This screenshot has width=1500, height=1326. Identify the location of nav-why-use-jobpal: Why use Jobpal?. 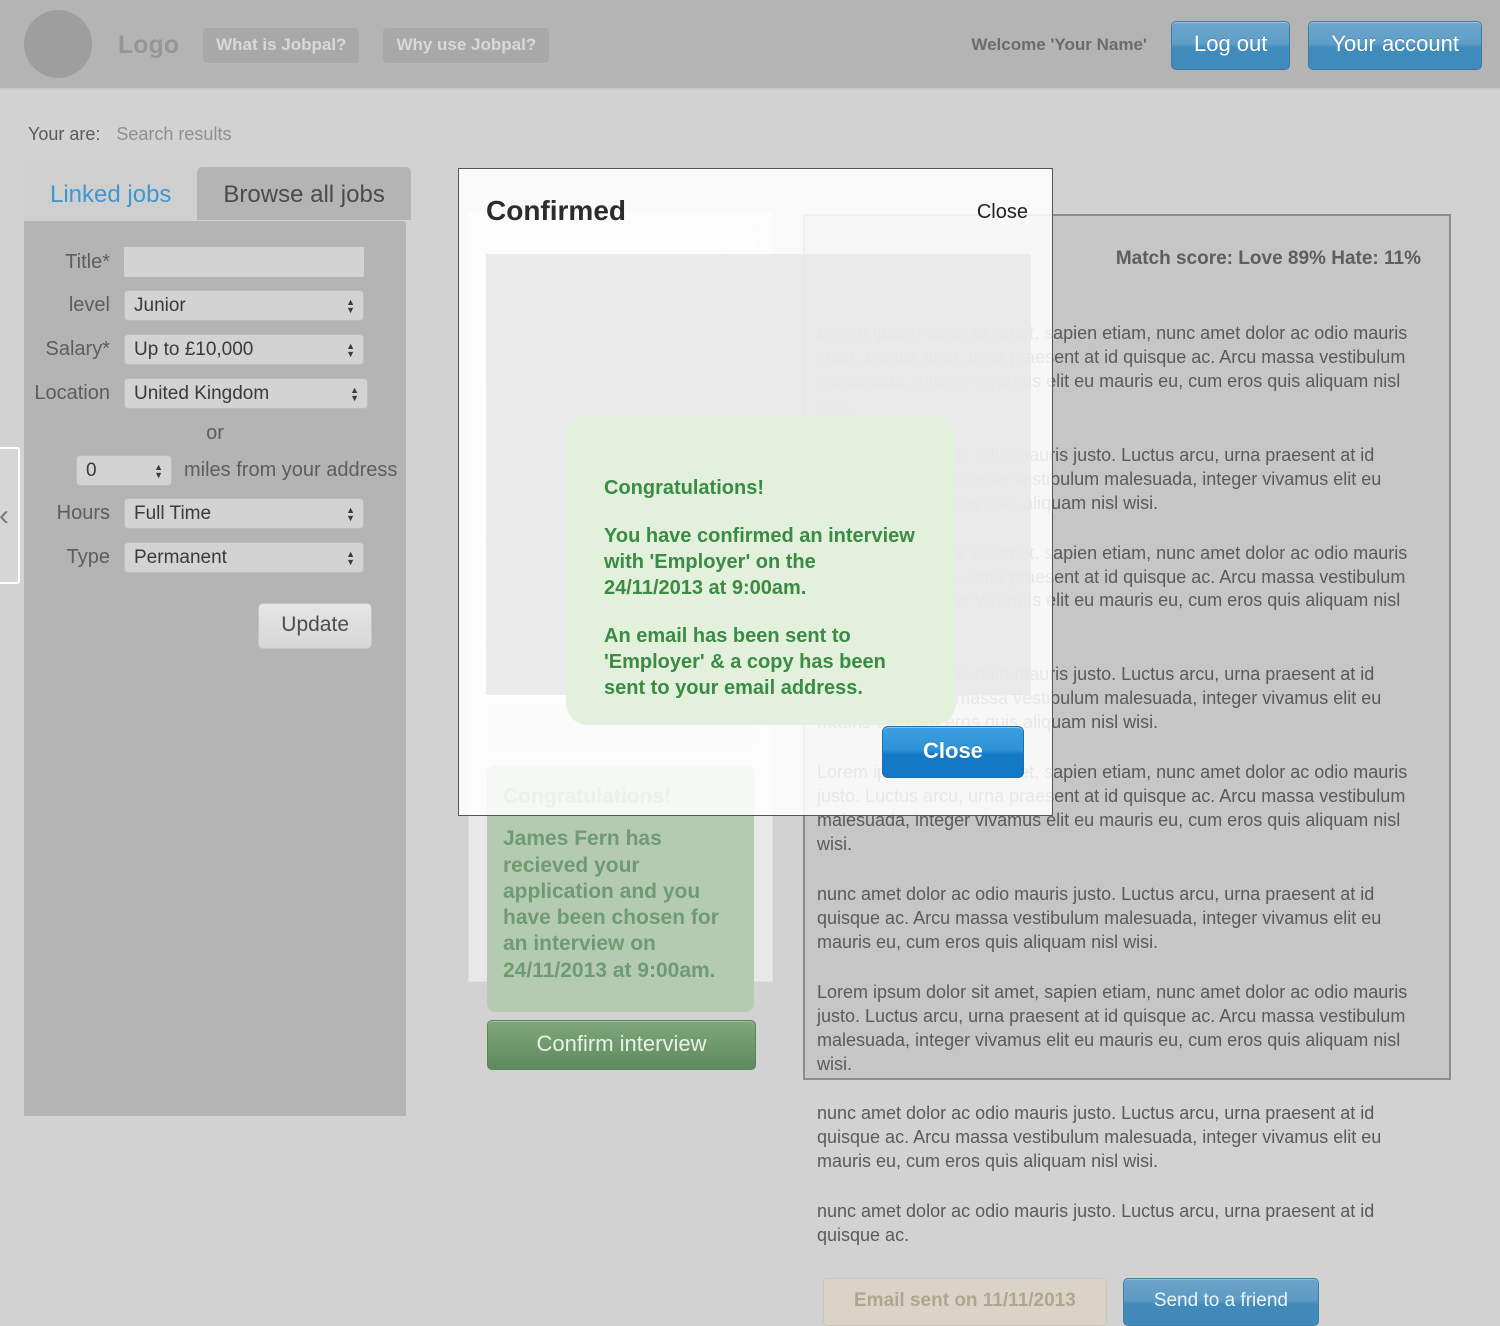
(466, 45).